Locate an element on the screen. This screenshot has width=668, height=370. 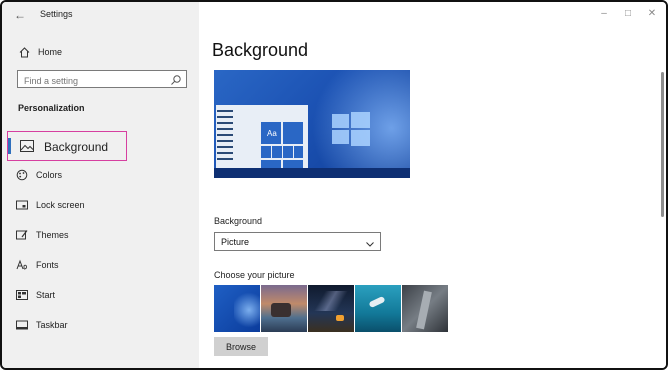
picture-thumbnails is located at coordinates (334, 308).